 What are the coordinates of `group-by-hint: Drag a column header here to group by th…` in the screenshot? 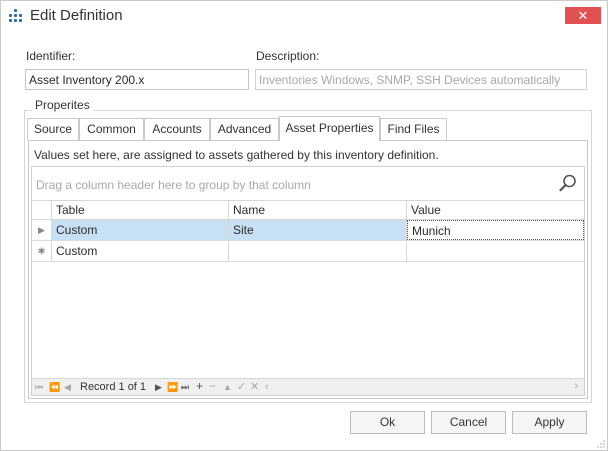 It's located at (173, 185).